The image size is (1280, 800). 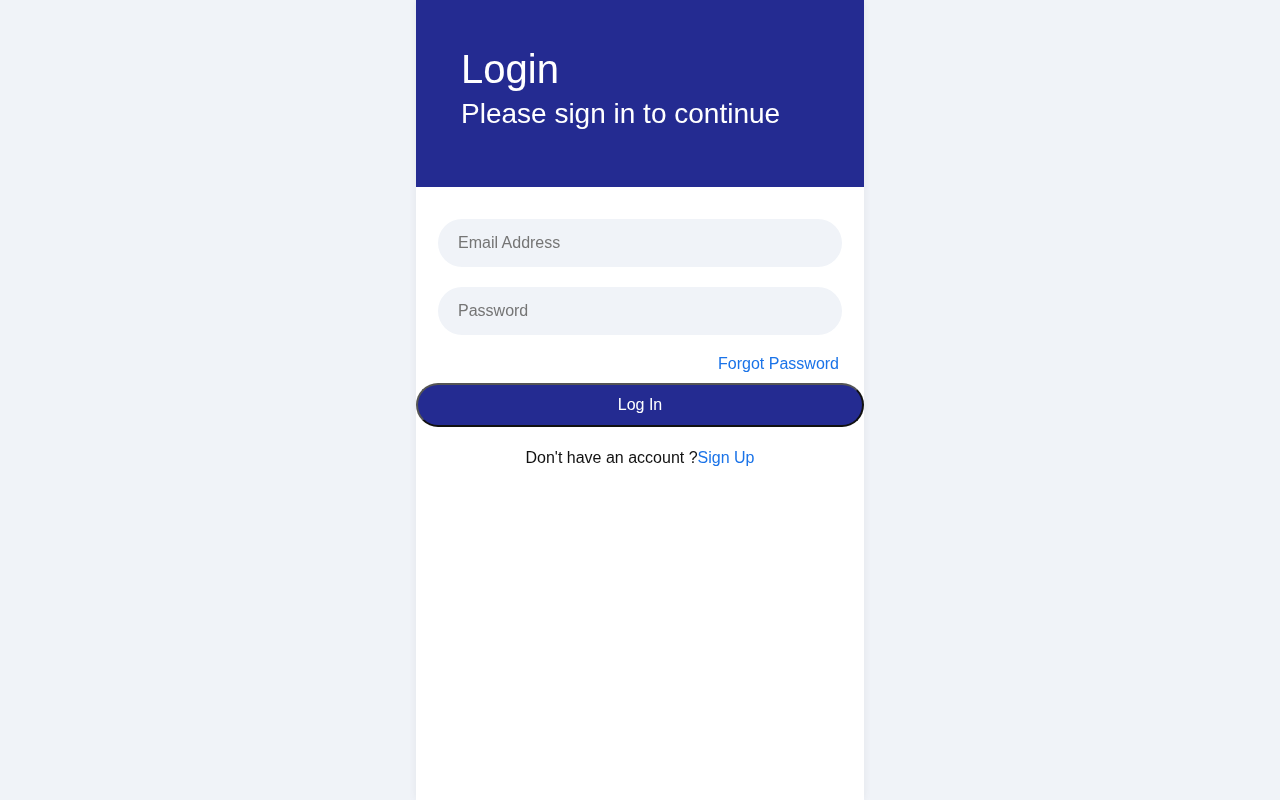 I want to click on password-field: Password, so click(x=640, y=311).